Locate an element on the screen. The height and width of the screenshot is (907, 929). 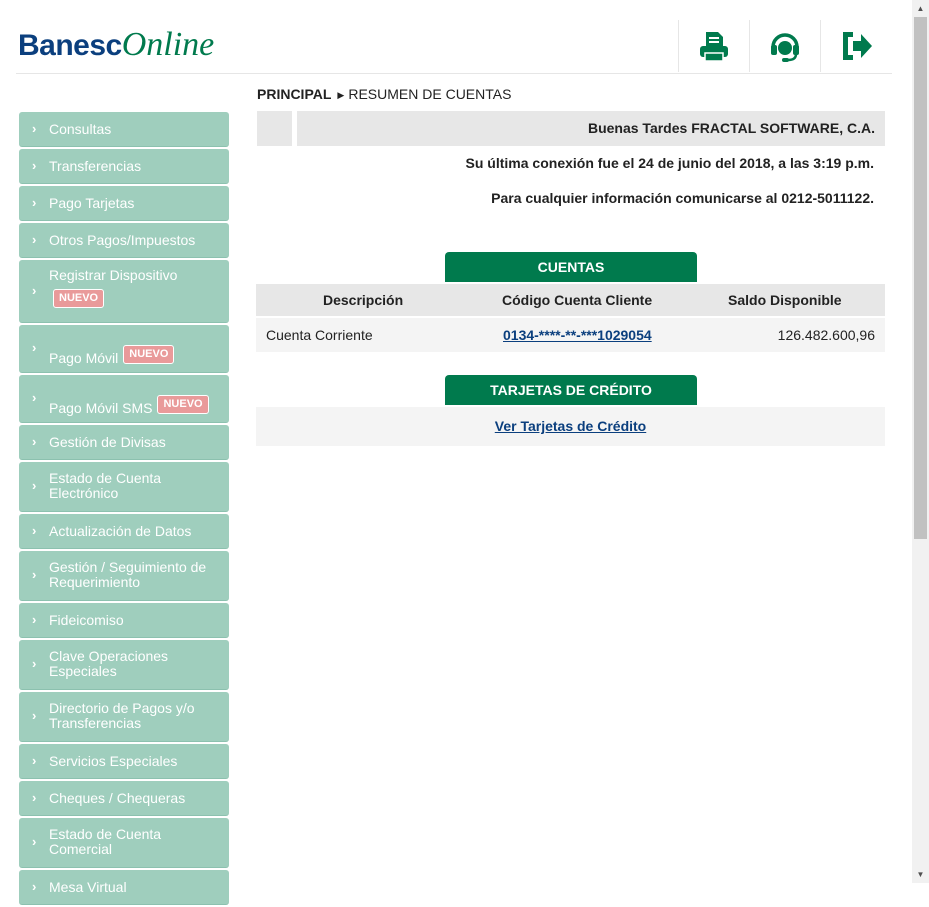
support-button is located at coordinates (784, 46).